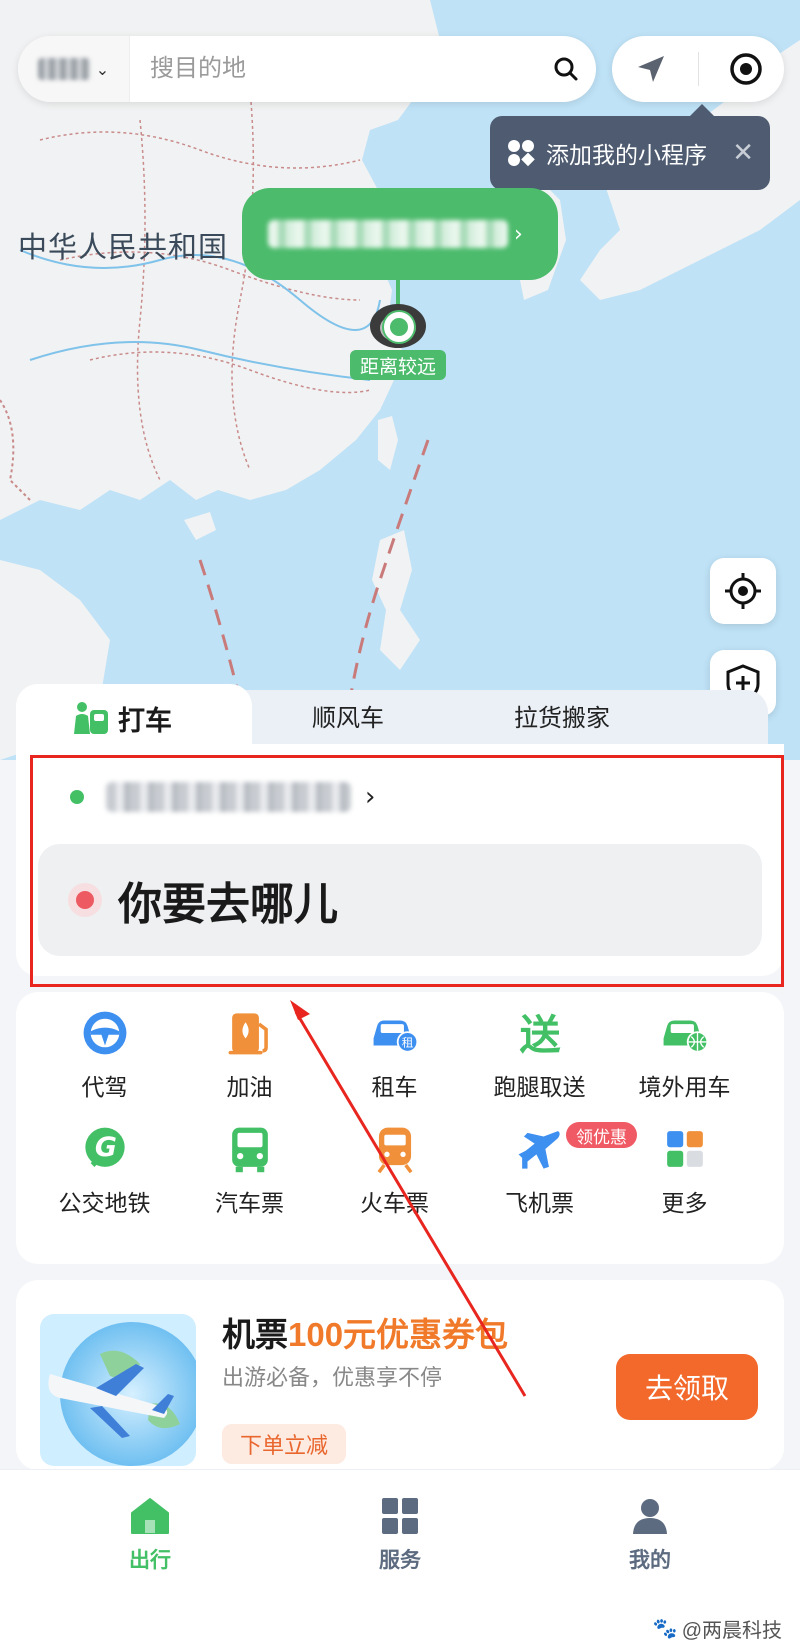  Describe the element at coordinates (123, 248) in the screenshot. I see `map-country-label: 中华人民共和国` at that location.